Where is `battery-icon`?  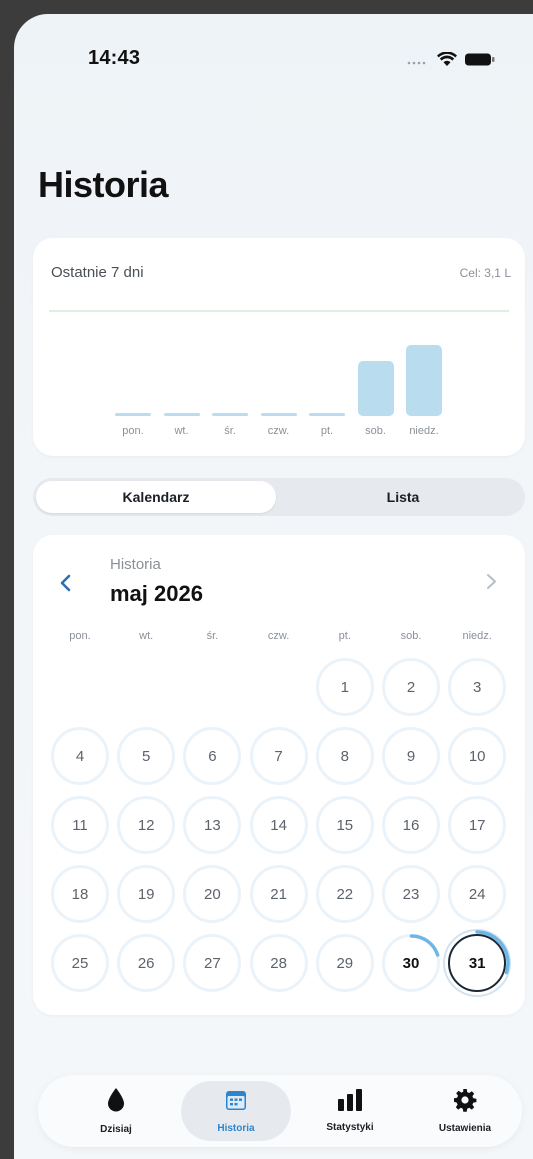
battery-icon is located at coordinates (480, 62).